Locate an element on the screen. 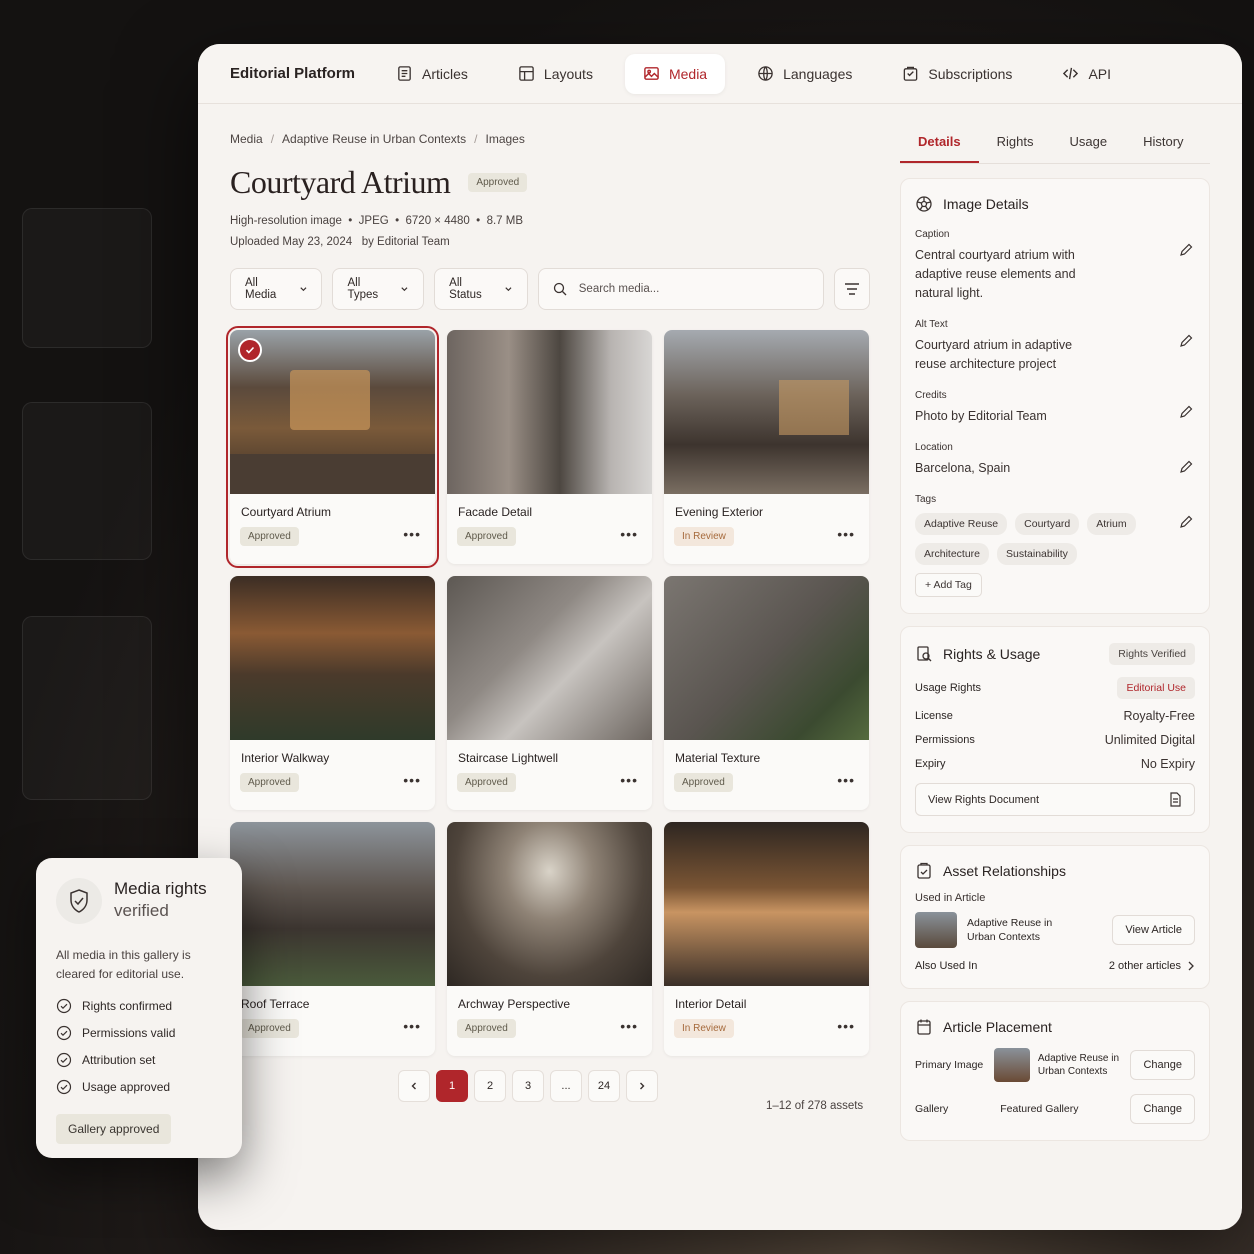 The image size is (1254, 1254). caption-label: Caption is located at coordinates (932, 234).